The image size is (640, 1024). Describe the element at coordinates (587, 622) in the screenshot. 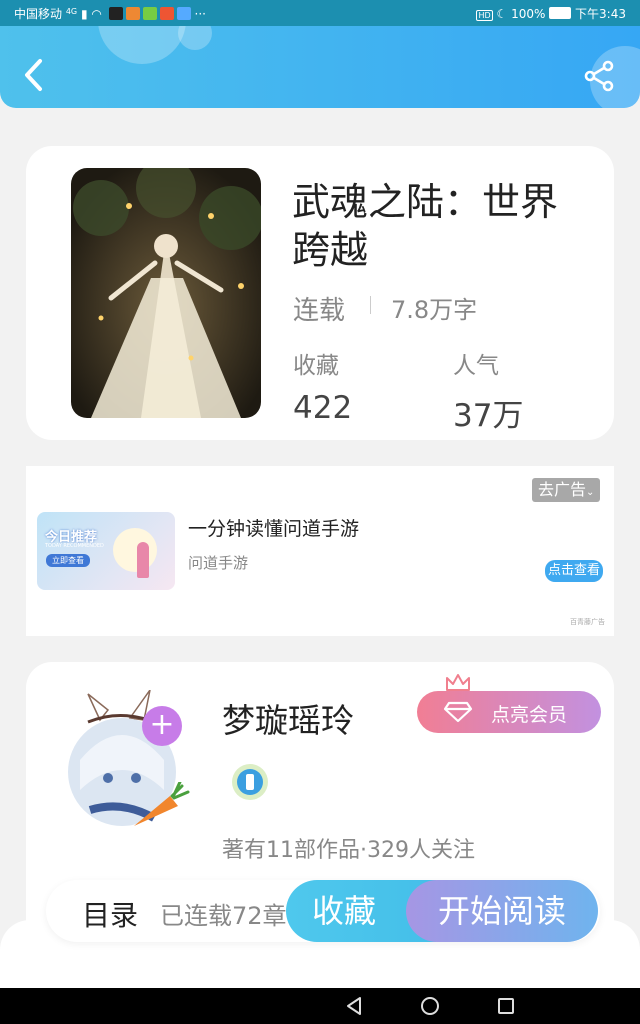

I see `ad-footer-label: 百青藤广告` at that location.